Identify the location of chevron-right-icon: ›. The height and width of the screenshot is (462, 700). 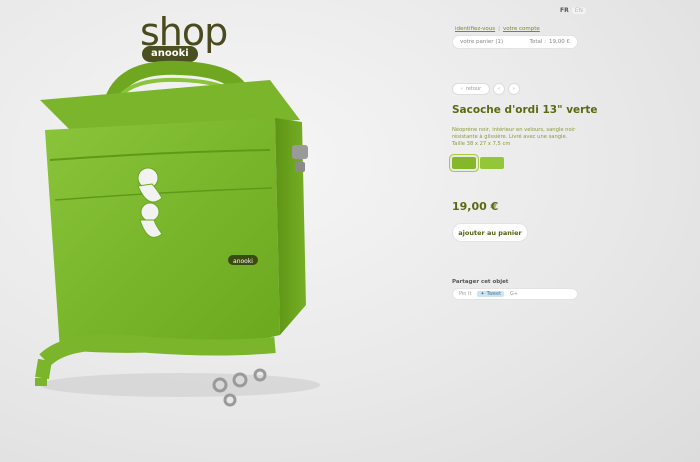
(514, 89).